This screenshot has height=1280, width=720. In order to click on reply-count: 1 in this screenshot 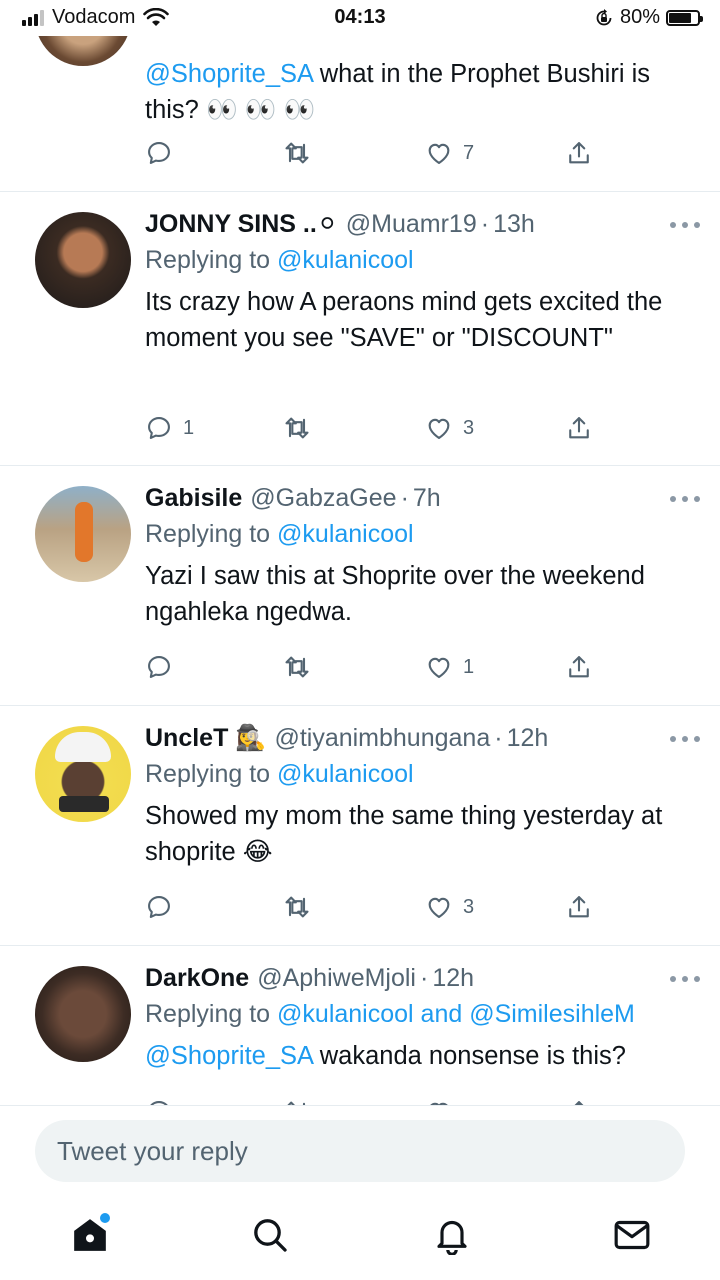, I will do `click(189, 427)`.